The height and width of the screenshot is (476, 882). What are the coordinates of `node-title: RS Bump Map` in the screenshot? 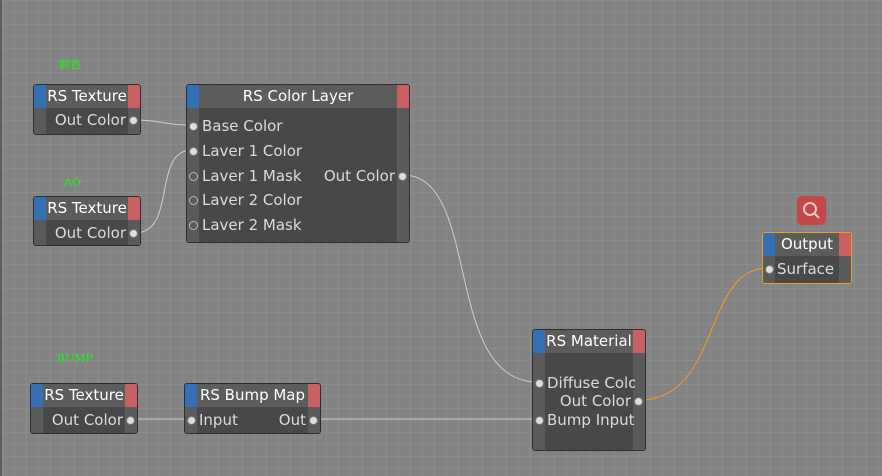 It's located at (252, 395).